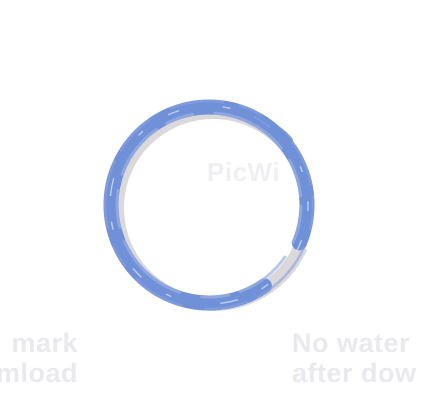 The width and height of the screenshot is (422, 402). What do you see at coordinates (244, 172) in the screenshot?
I see `watermark-center: PicWi` at bounding box center [244, 172].